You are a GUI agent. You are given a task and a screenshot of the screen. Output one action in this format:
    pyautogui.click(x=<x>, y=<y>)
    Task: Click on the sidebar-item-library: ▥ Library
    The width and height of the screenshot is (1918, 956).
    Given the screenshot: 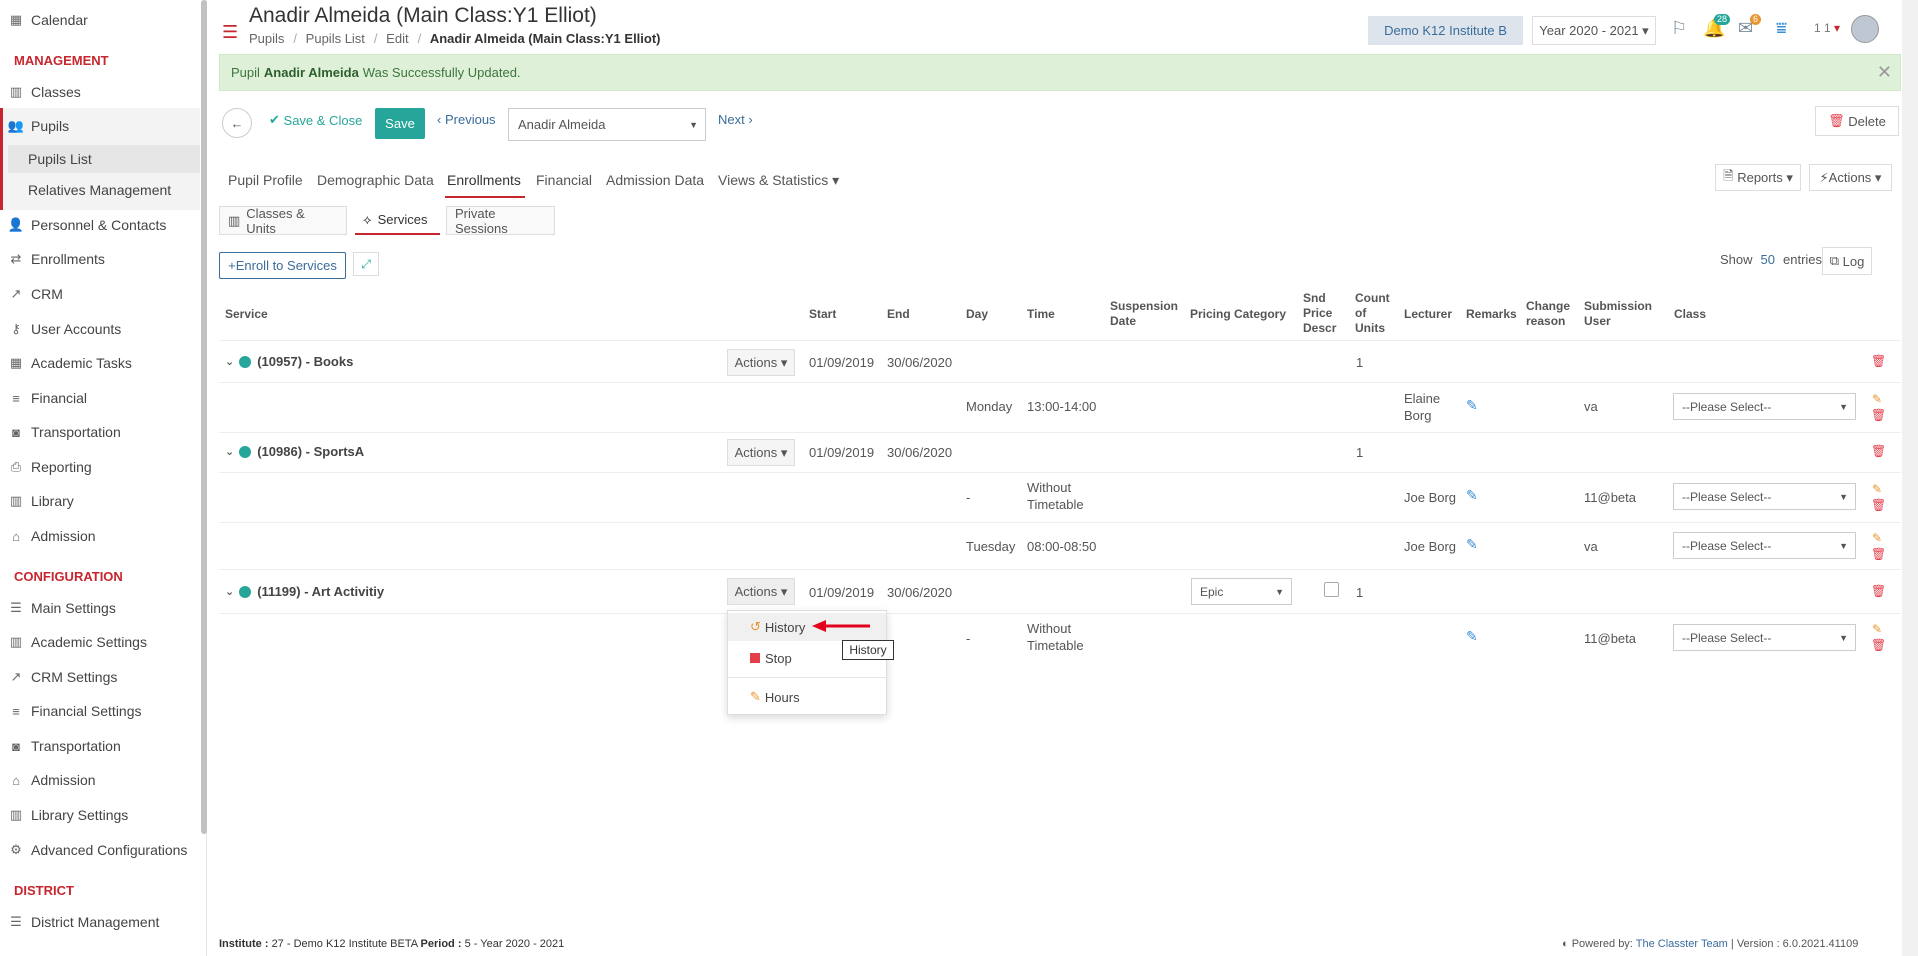 What is the action you would take?
    pyautogui.click(x=100, y=501)
    